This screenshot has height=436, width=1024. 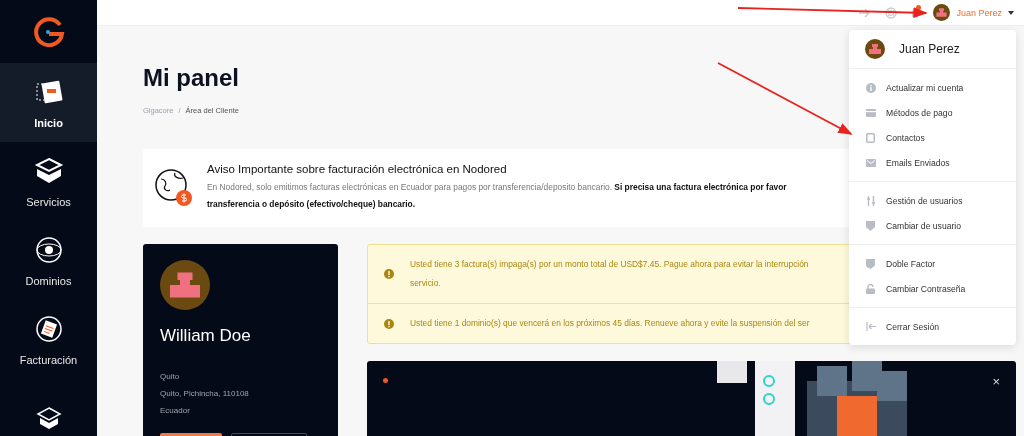 I want to click on menu-user-name: Juan Perez, so click(x=929, y=49).